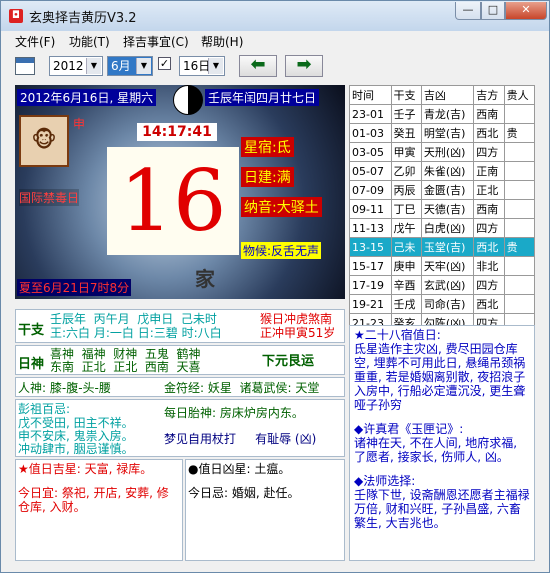 This screenshot has width=550, height=573. I want to click on lucky-panel: ★值日吉星: 天富, 禄库。 今日宜: 祭祀, 开店, 安葬, 修仓库, 入财。, so click(99, 510).